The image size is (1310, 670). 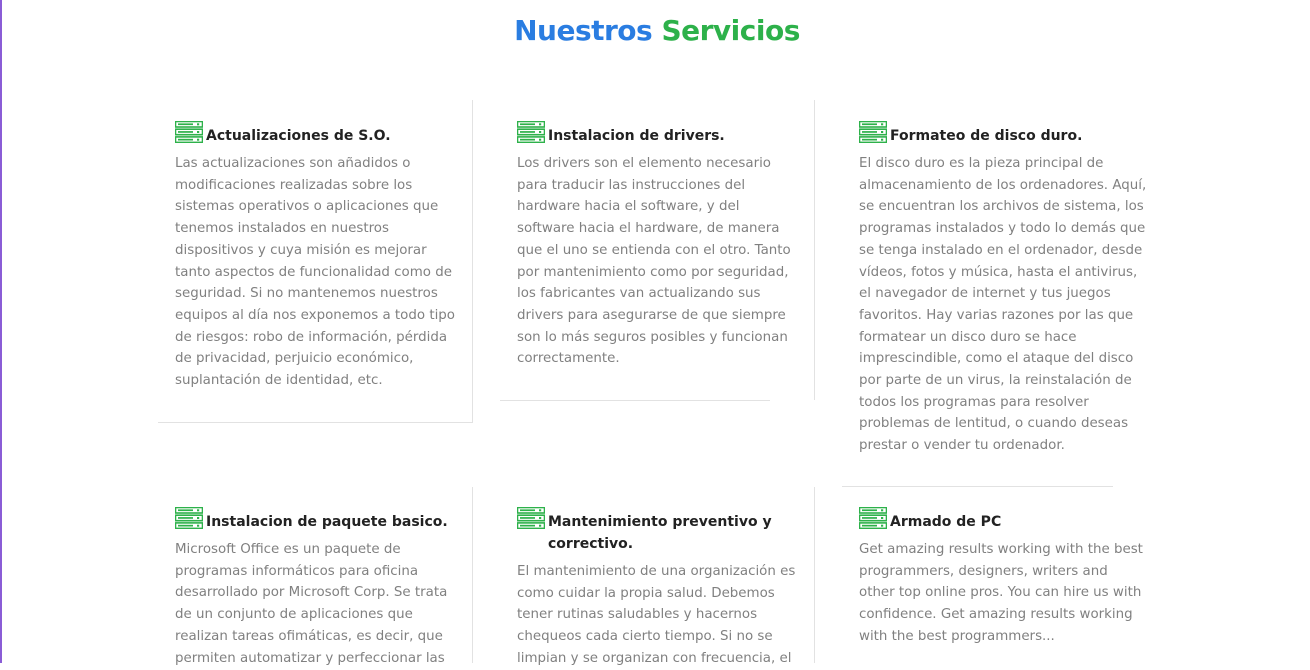 What do you see at coordinates (986, 136) in the screenshot?
I see `service-title: Formateo de disco duro.` at bounding box center [986, 136].